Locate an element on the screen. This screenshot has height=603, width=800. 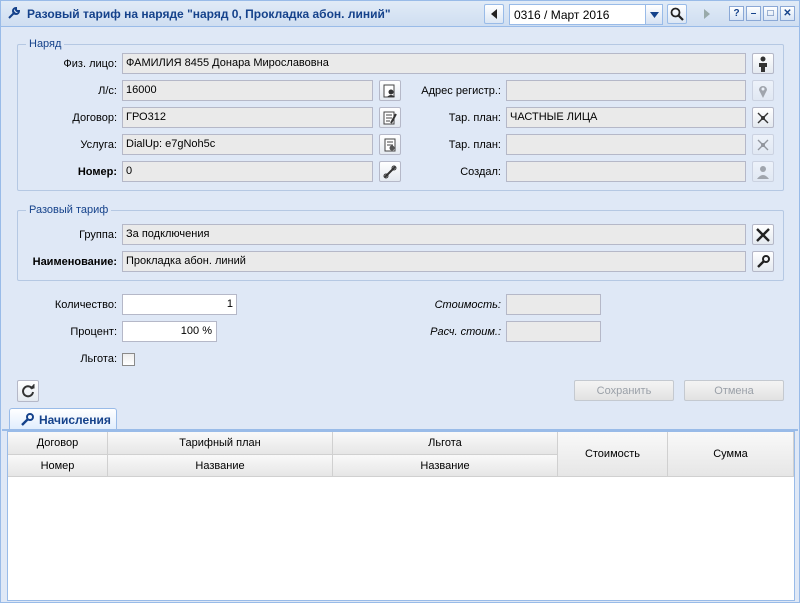
gruppa-field: За подключения is located at coordinates (434, 234).